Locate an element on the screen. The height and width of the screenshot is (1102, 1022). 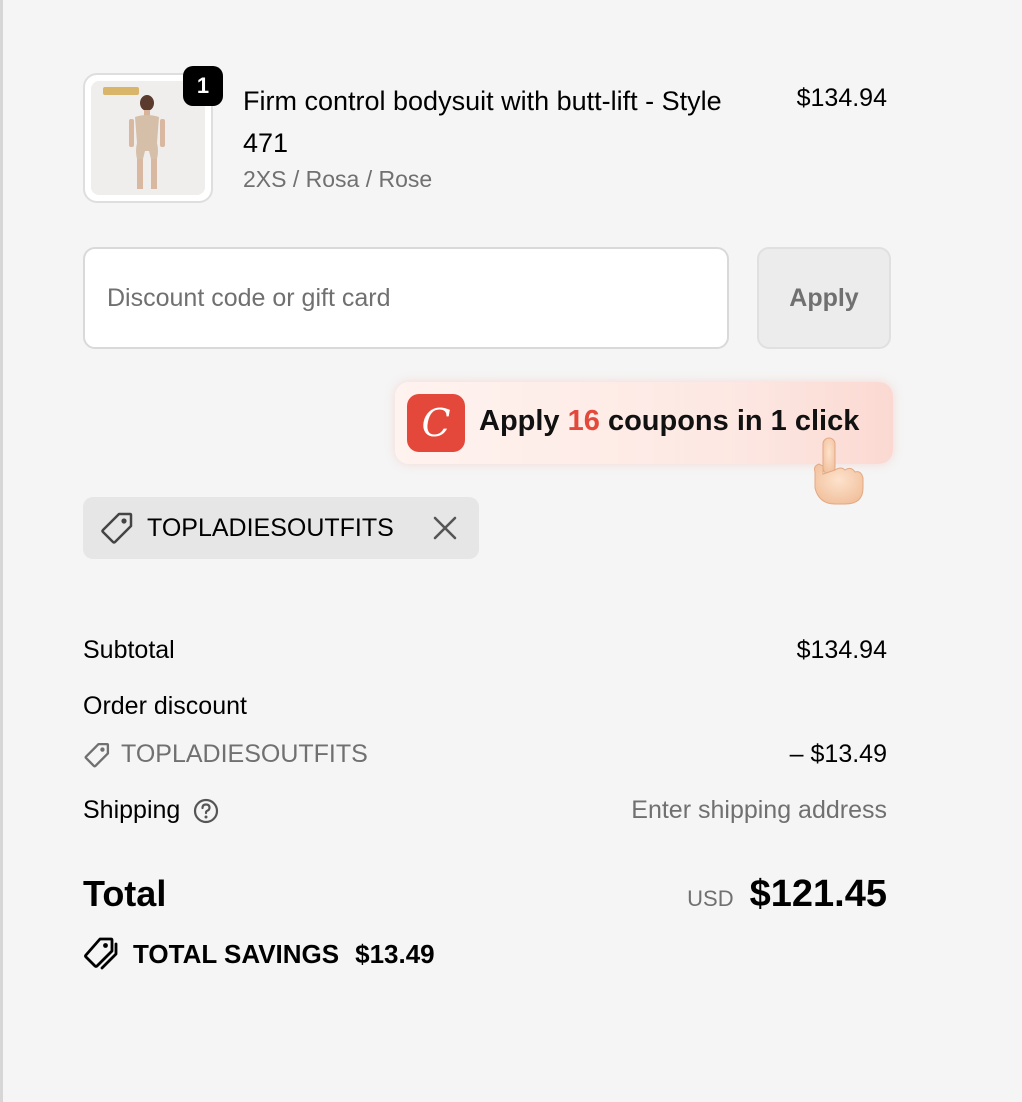
total-value: USD $121.45 is located at coordinates (787, 894).